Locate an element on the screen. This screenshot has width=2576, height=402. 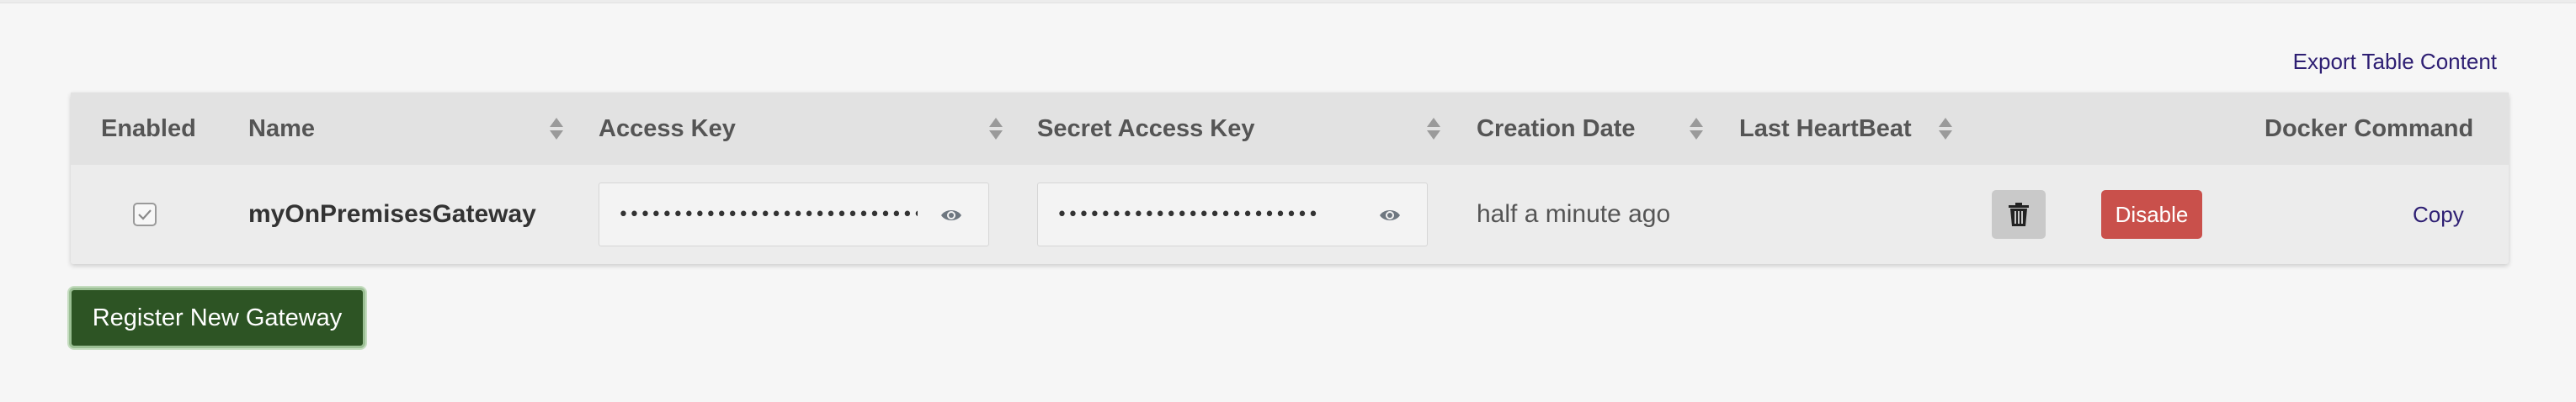
access-key-cell: ••••••••••••••••••••••••••••••••••• is located at coordinates (794, 214).